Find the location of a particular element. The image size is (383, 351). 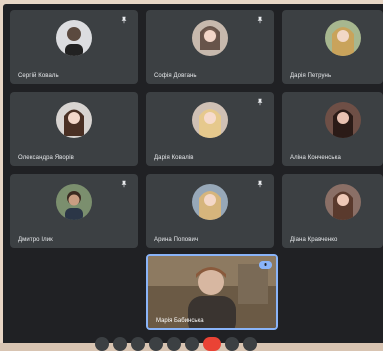

mic-toggle-button is located at coordinates (102, 344).